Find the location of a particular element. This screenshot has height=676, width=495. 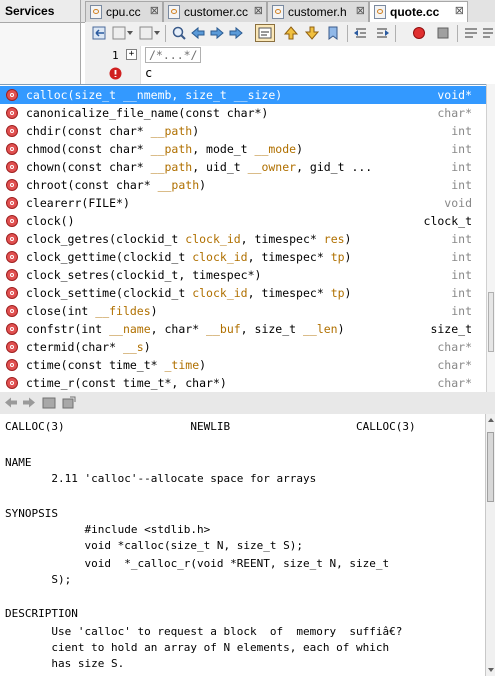

completion-scroll-thumb is located at coordinates (491, 322).